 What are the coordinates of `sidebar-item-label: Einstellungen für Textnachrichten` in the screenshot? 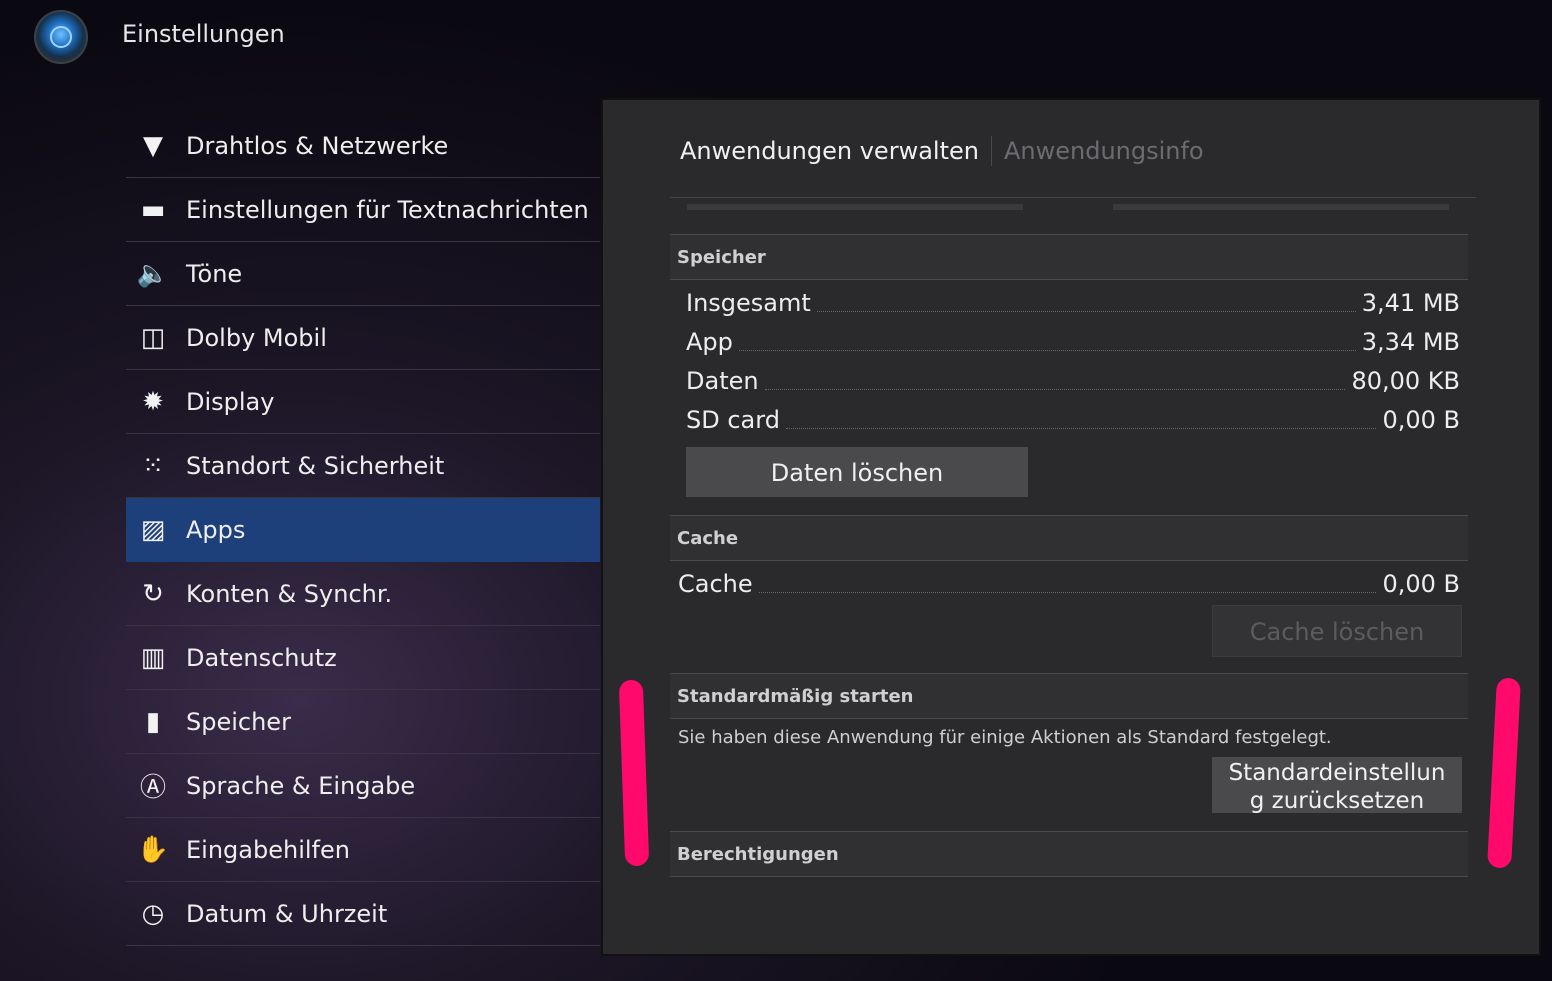 It's located at (387, 209).